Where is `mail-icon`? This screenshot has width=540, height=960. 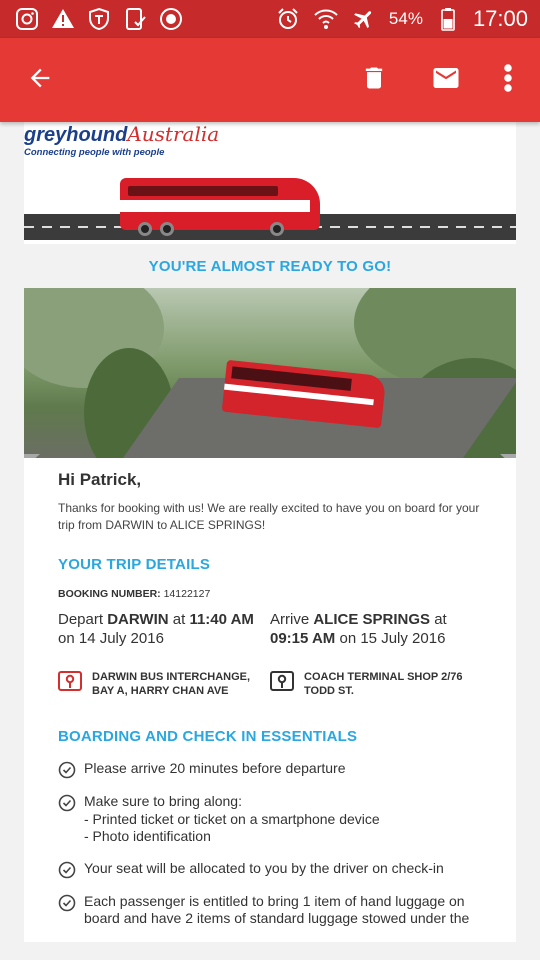 mail-icon is located at coordinates (446, 80).